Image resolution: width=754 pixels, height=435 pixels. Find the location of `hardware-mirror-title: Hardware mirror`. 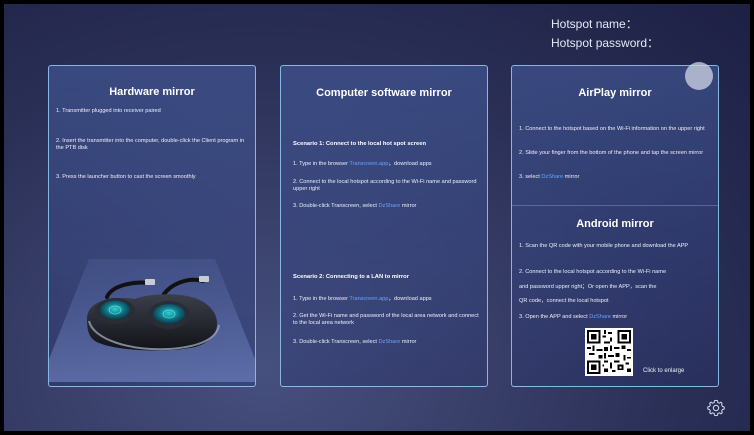

hardware-mirror-title: Hardware mirror is located at coordinates (152, 92).